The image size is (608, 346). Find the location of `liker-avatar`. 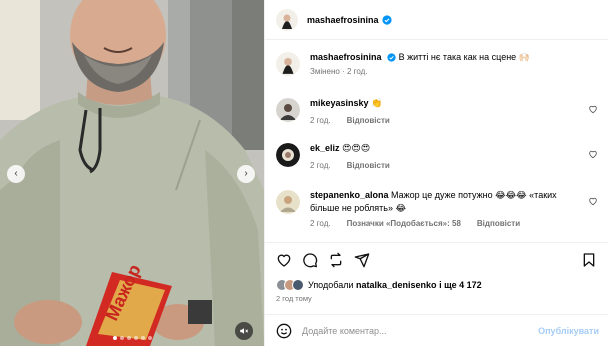

liker-avatar is located at coordinates (298, 285).